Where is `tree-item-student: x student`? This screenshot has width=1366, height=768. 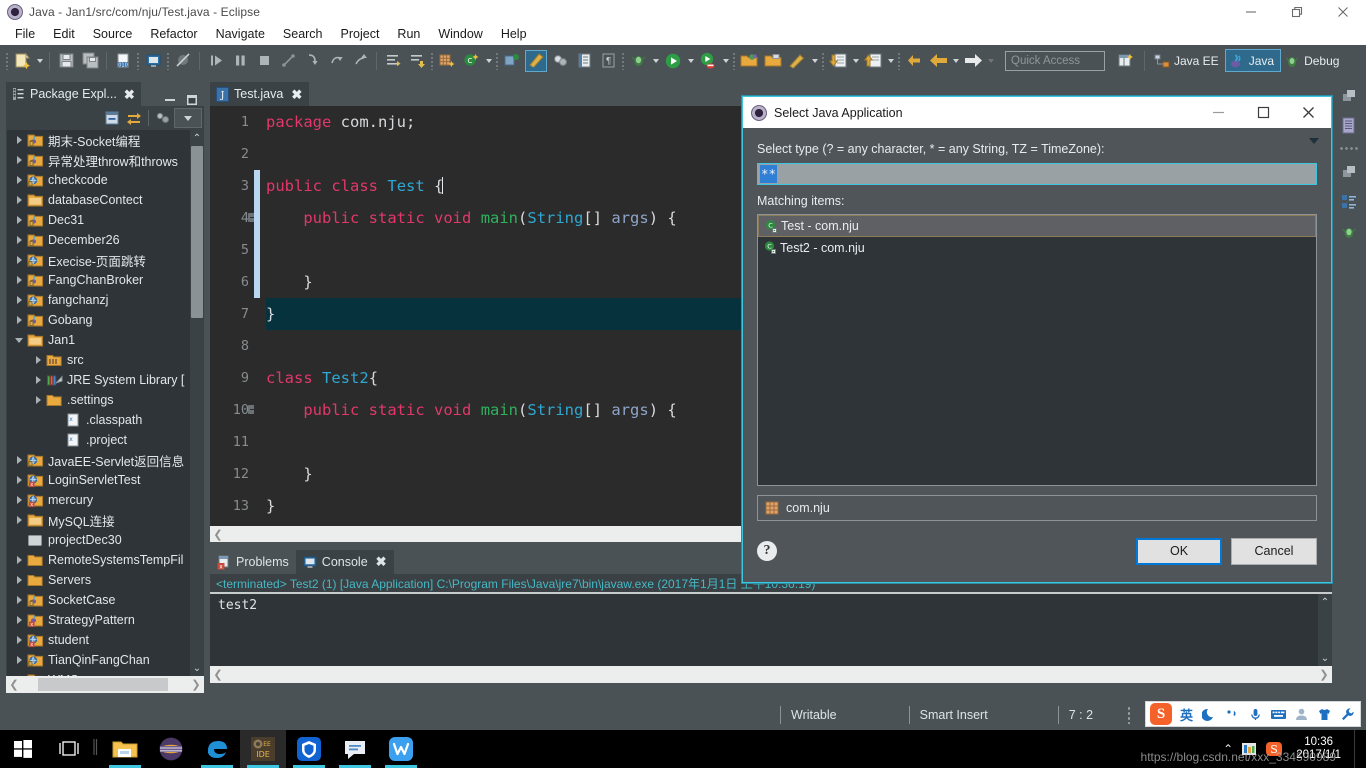 tree-item-student: x student is located at coordinates (98, 640).